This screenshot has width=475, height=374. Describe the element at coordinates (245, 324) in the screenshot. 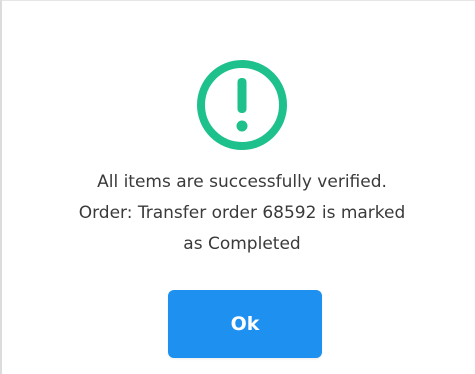

I see `ok-button: Ok` at that location.